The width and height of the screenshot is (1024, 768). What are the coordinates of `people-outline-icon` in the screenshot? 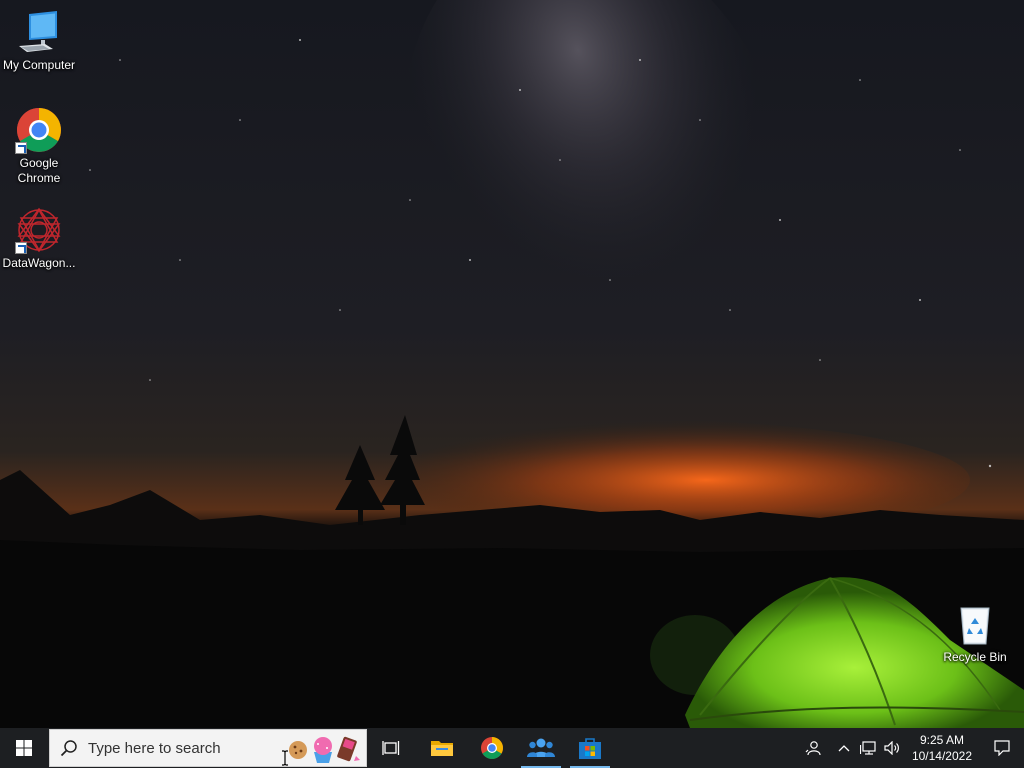 It's located at (813, 748).